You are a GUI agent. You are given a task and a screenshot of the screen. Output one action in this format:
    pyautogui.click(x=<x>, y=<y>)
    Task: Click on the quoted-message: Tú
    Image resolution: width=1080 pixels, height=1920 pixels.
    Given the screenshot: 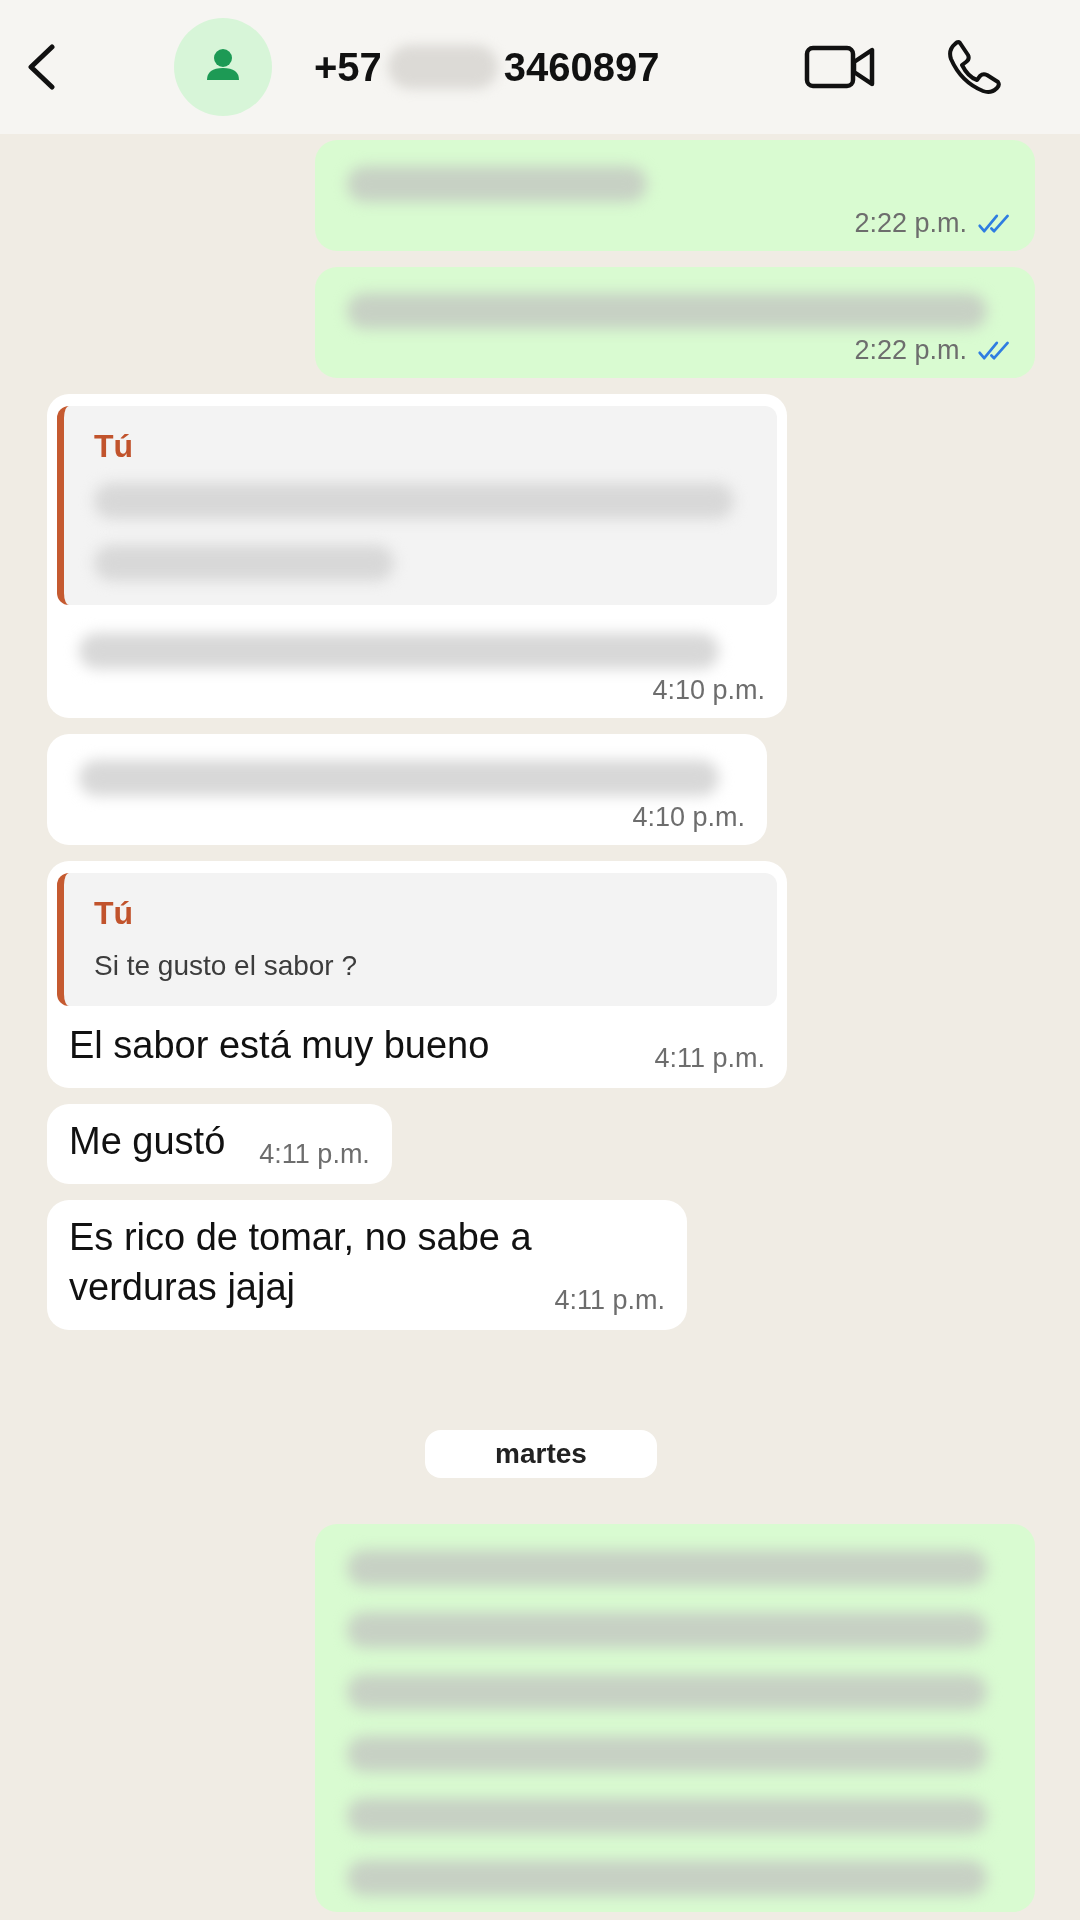 What is the action you would take?
    pyautogui.click(x=417, y=505)
    